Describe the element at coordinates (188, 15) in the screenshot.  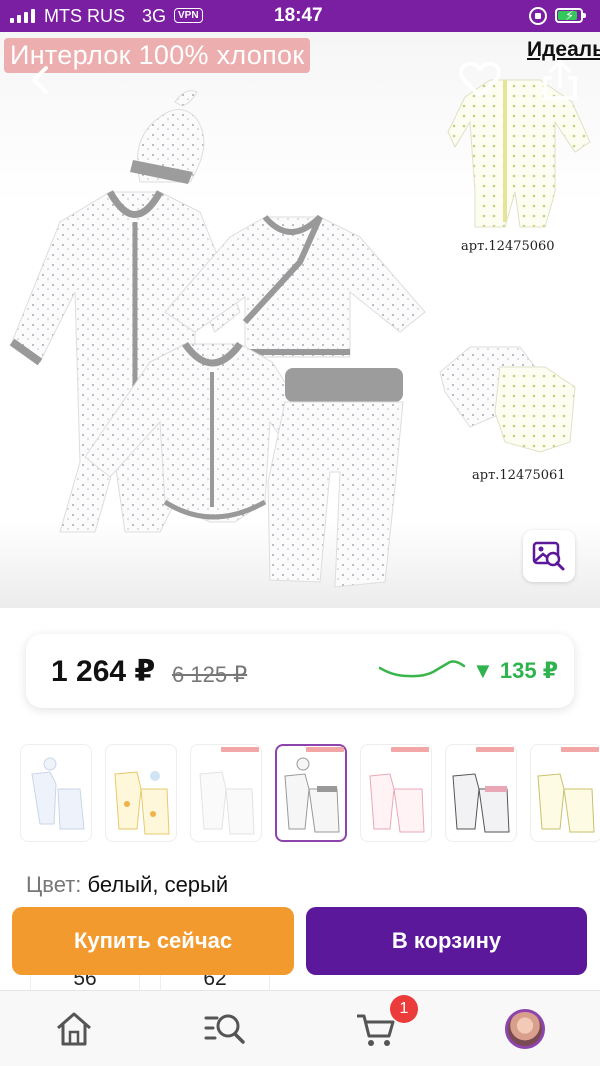
I see `vpn-badge: VPN` at that location.